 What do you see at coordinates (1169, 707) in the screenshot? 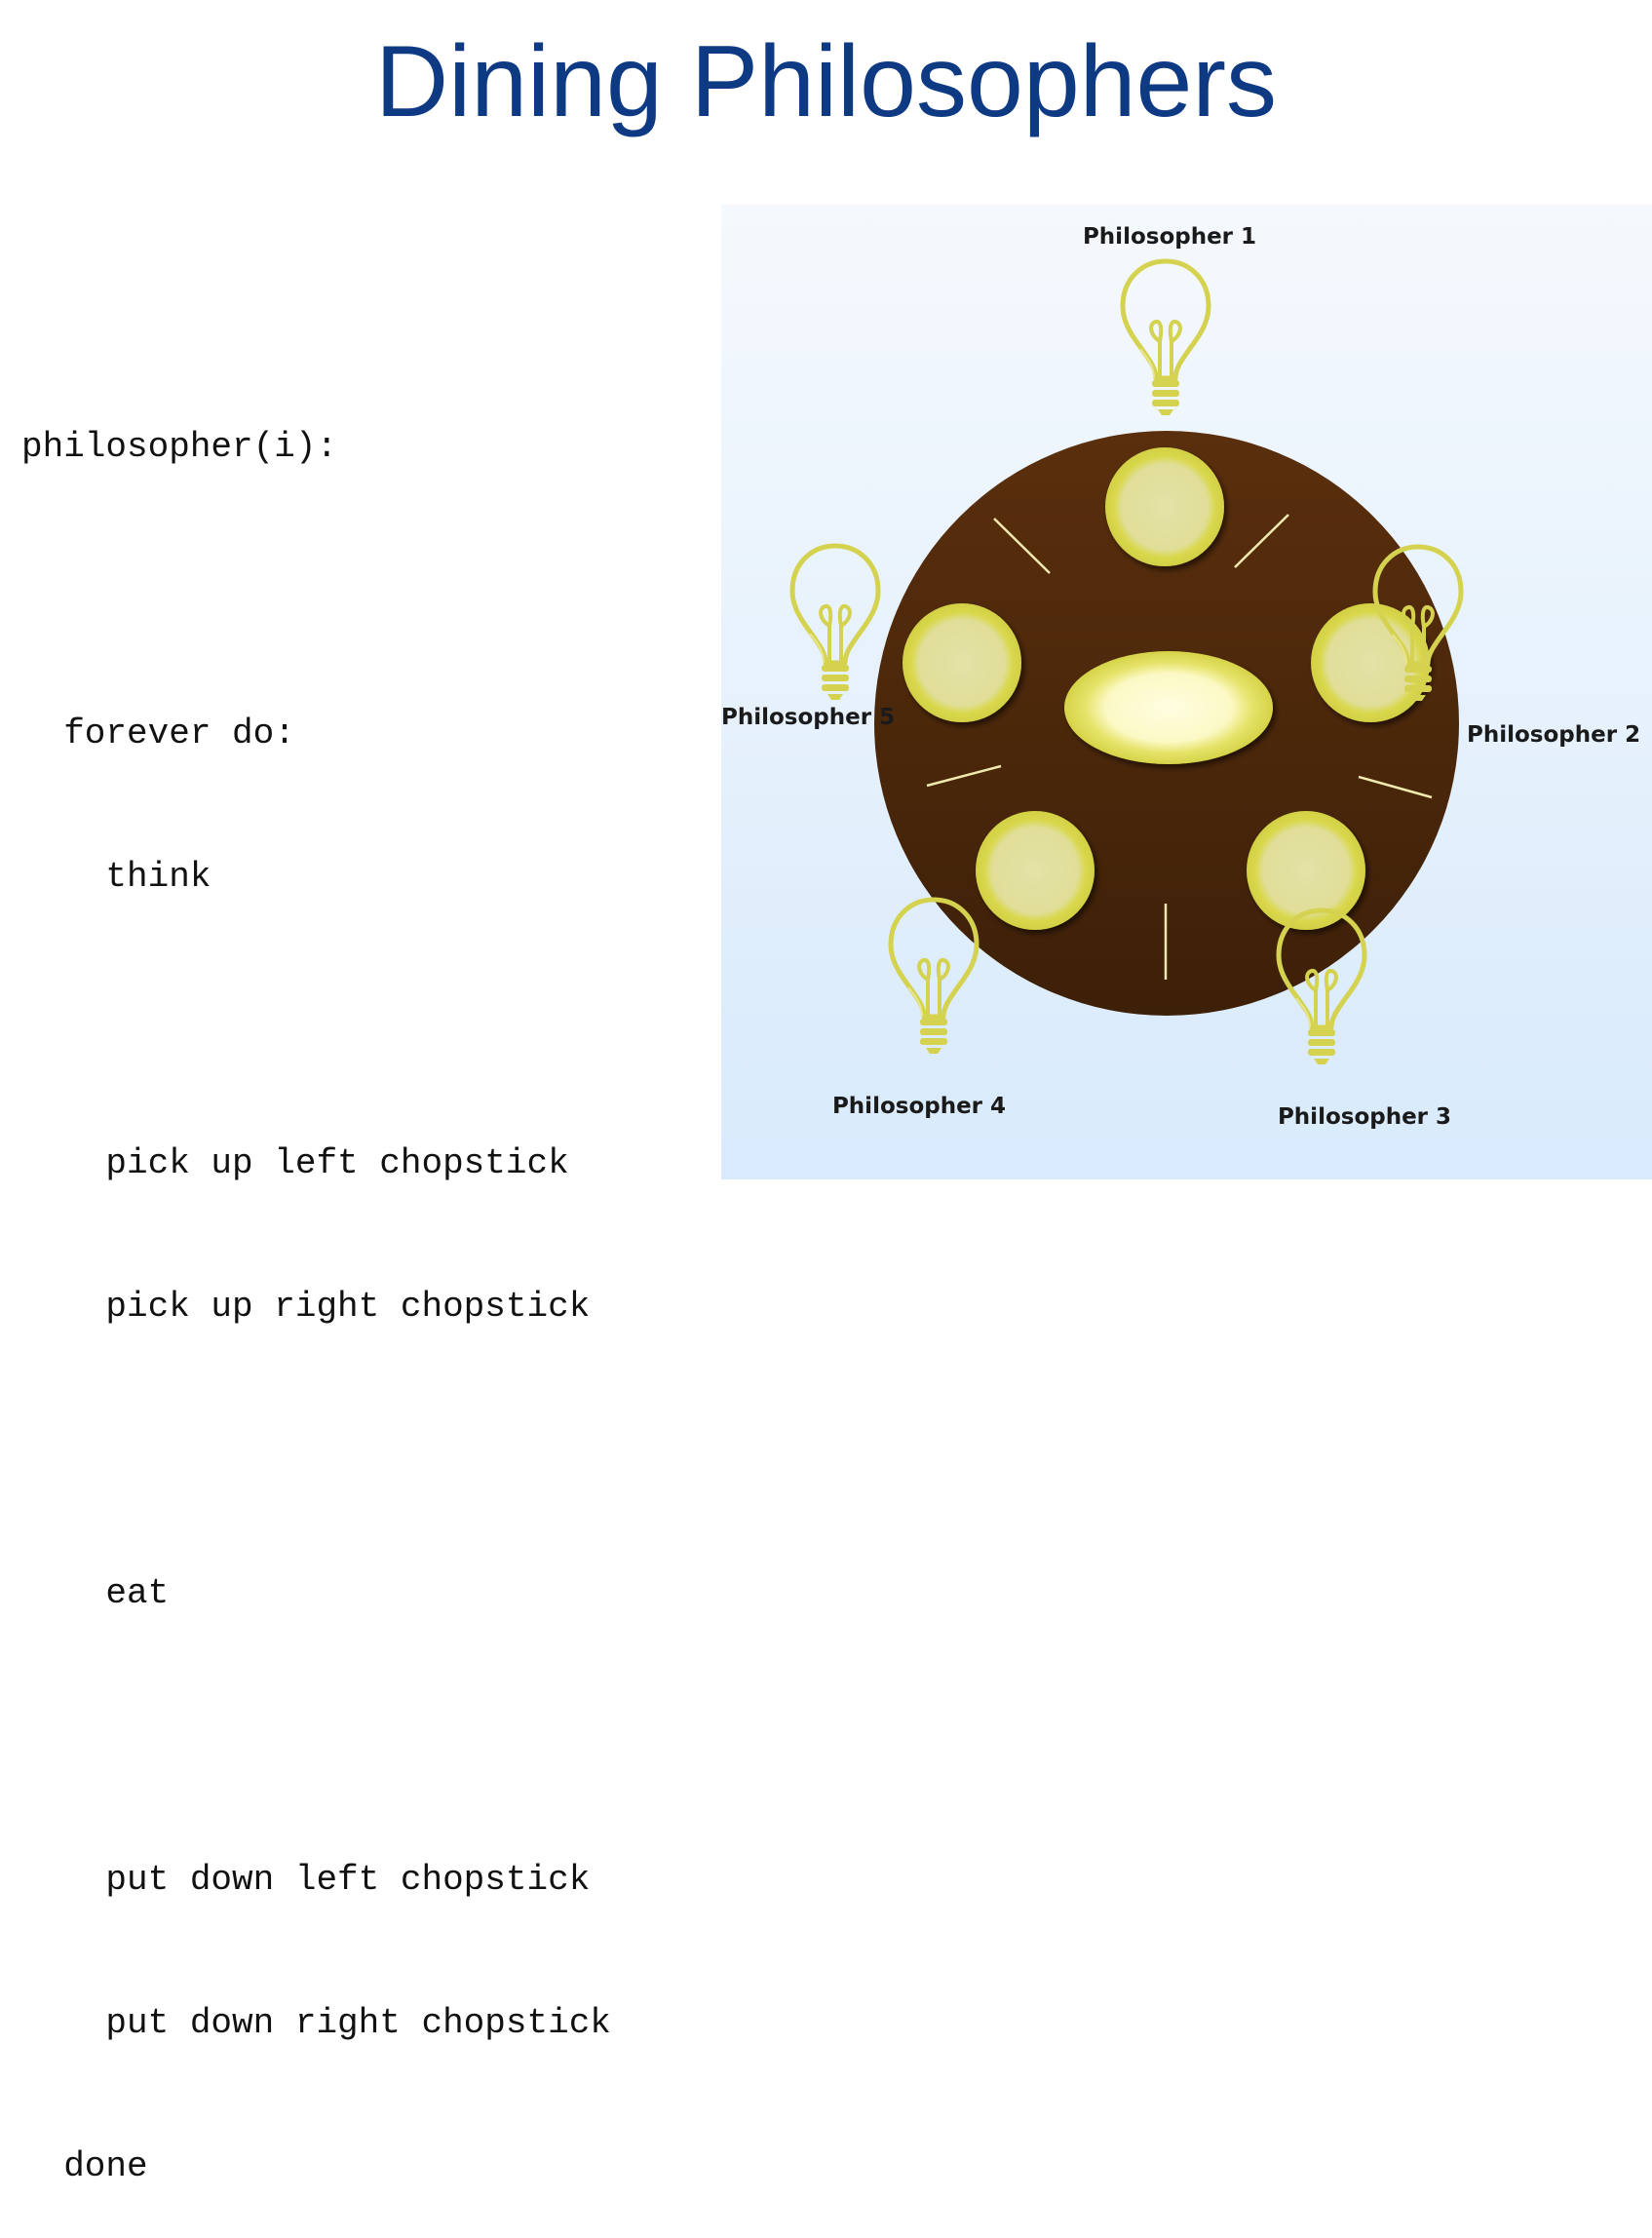
I see `serving-bowl` at bounding box center [1169, 707].